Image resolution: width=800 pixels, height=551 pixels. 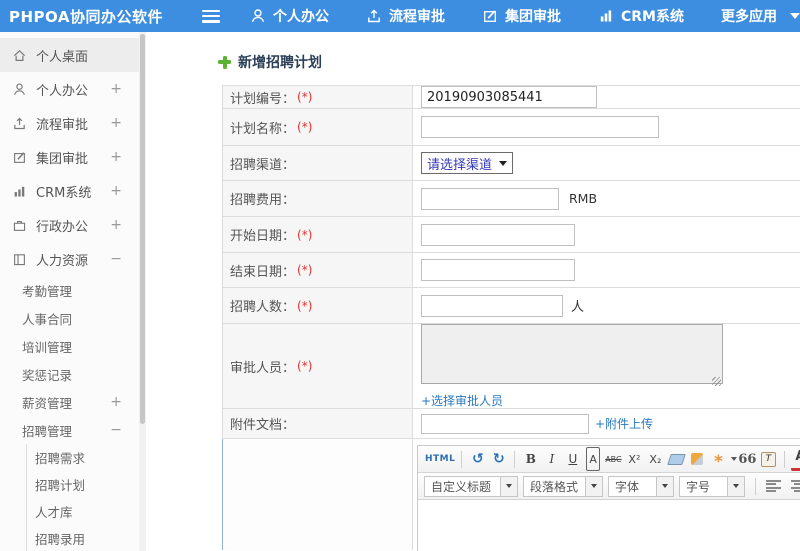 What do you see at coordinates (578, 307) in the screenshot?
I see `headcount-unit-label: 人` at bounding box center [578, 307].